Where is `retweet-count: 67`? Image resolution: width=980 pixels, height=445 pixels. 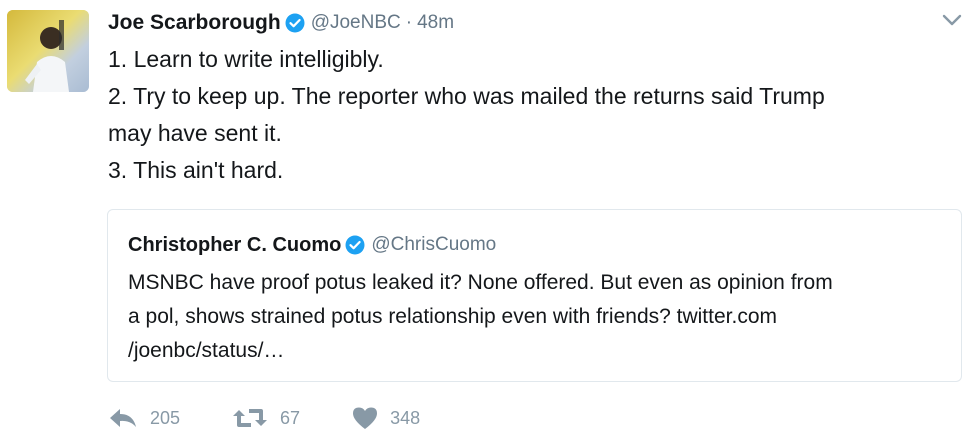 retweet-count: 67 is located at coordinates (290, 417).